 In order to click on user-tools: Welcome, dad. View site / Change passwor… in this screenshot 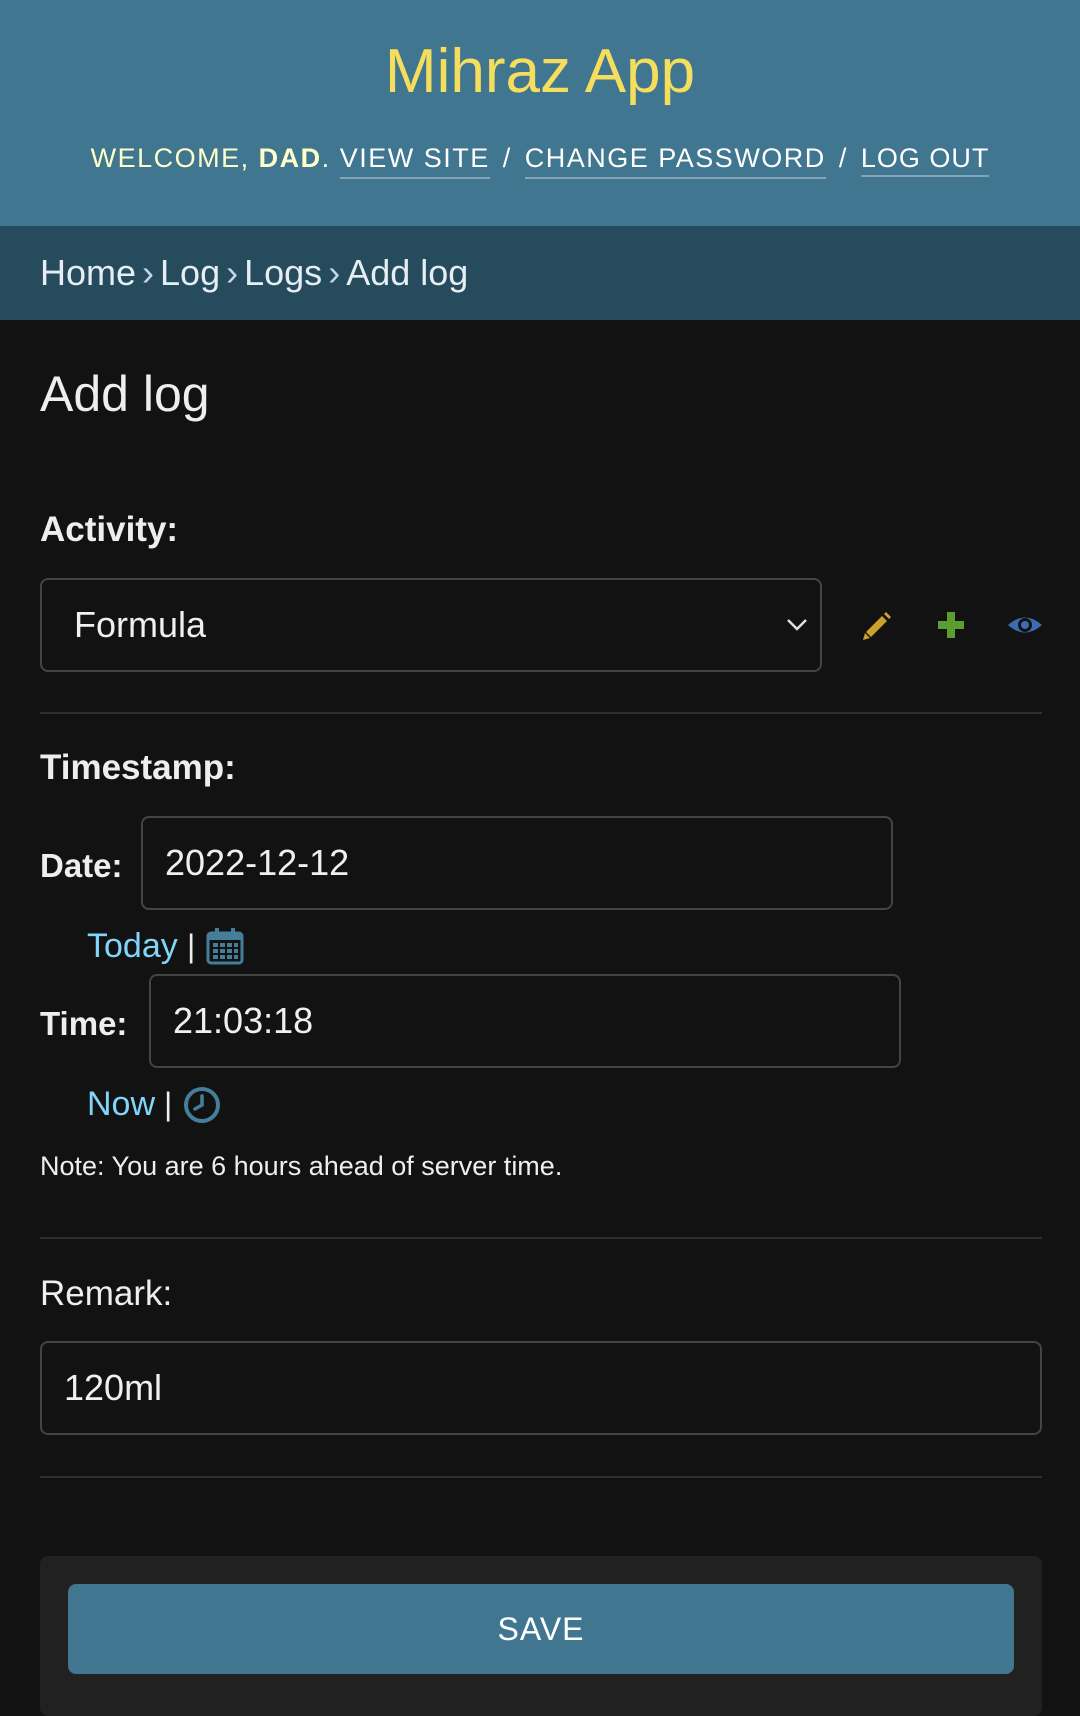, I will do `click(540, 158)`.